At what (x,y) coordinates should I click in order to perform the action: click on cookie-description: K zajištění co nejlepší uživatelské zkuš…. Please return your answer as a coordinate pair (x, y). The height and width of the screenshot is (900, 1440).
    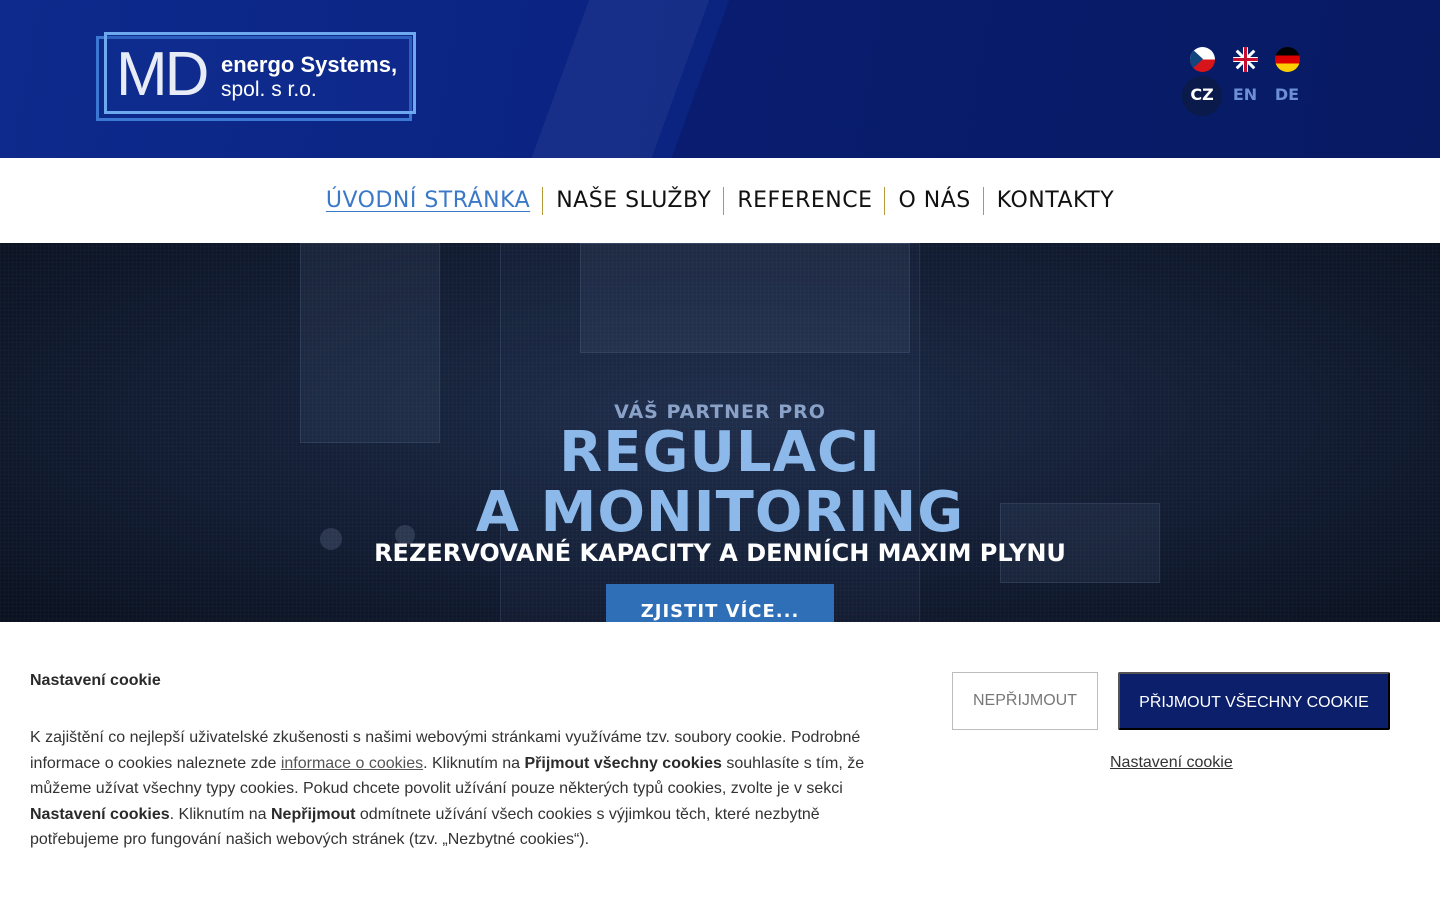
    Looking at the image, I should click on (460, 789).